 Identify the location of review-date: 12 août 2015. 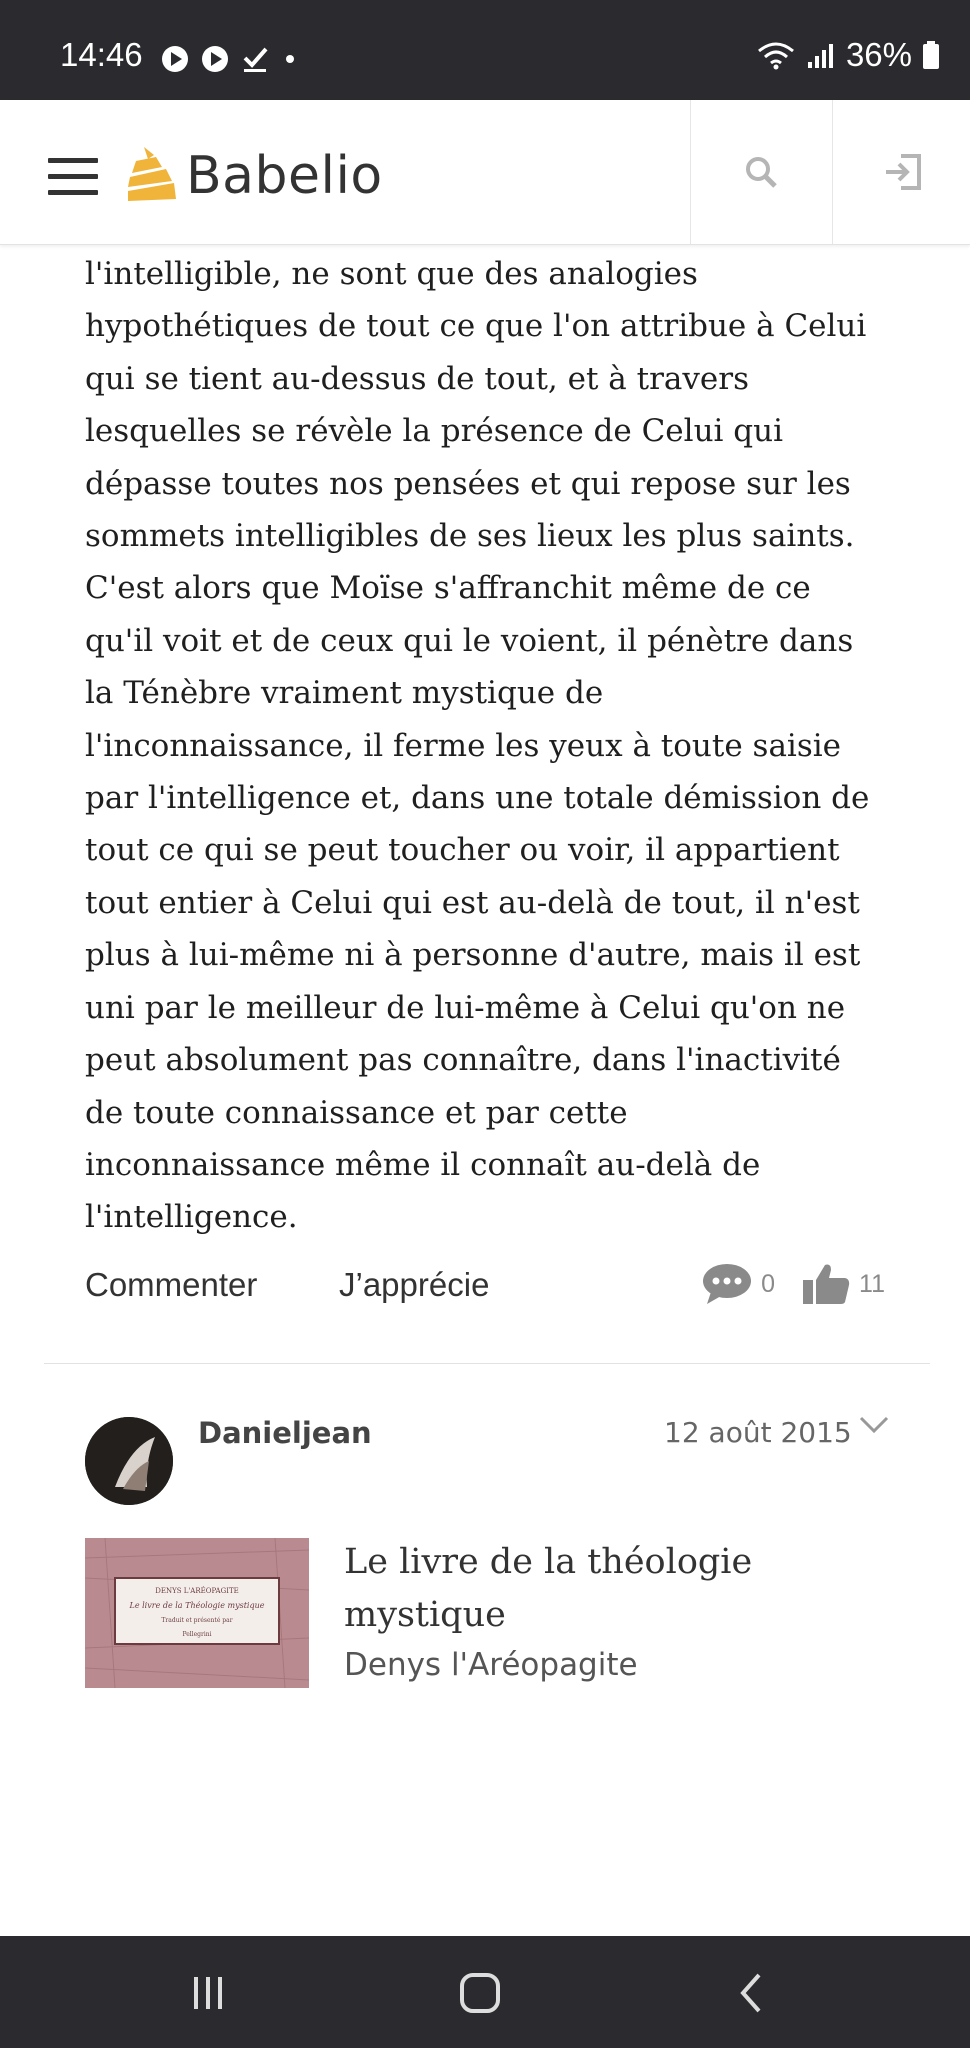
(758, 1432).